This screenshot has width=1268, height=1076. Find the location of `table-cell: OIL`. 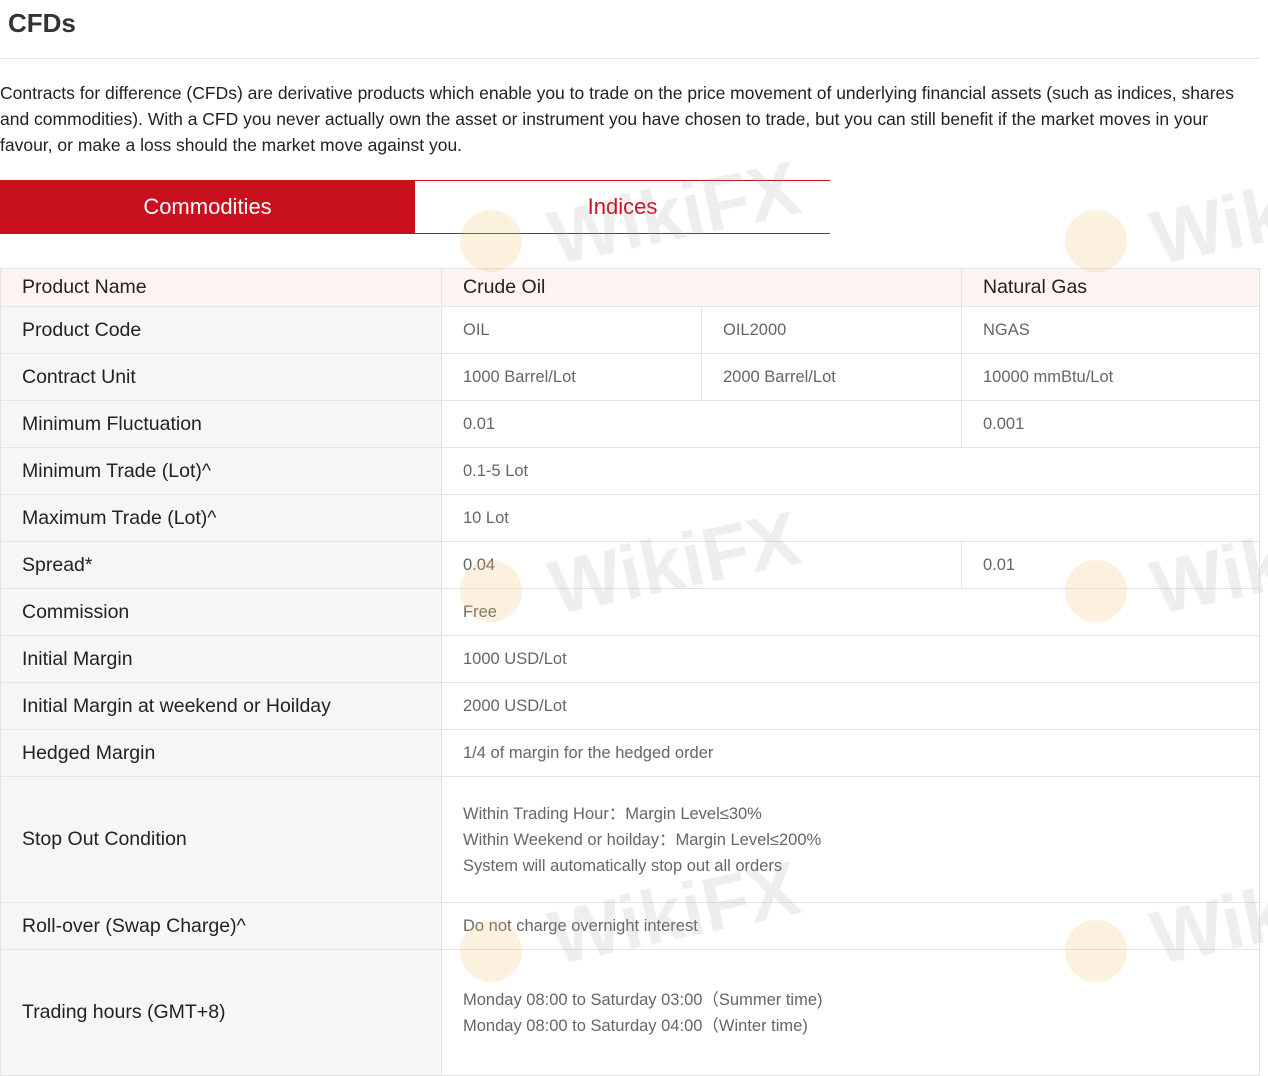

table-cell: OIL is located at coordinates (571, 330).